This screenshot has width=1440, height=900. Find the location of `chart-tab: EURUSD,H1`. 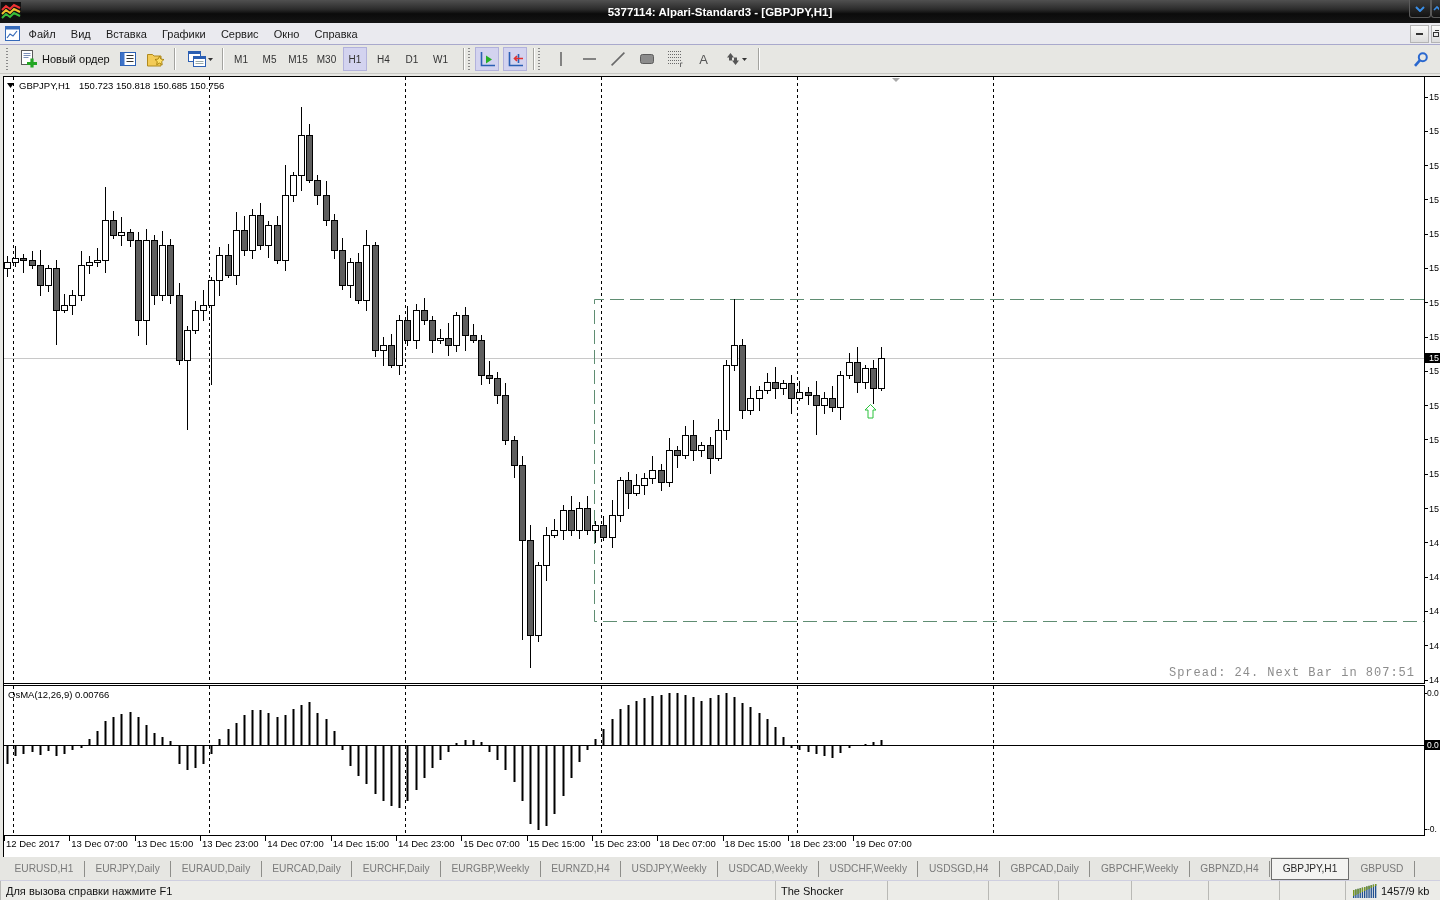

chart-tab: EURUSD,H1 is located at coordinates (44, 869).